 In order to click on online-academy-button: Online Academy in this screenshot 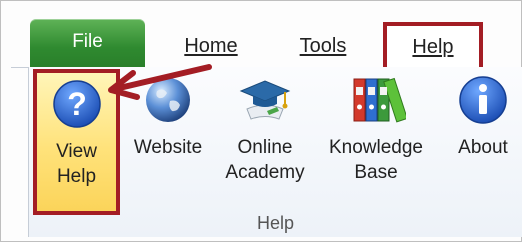, I will do `click(265, 130)`.